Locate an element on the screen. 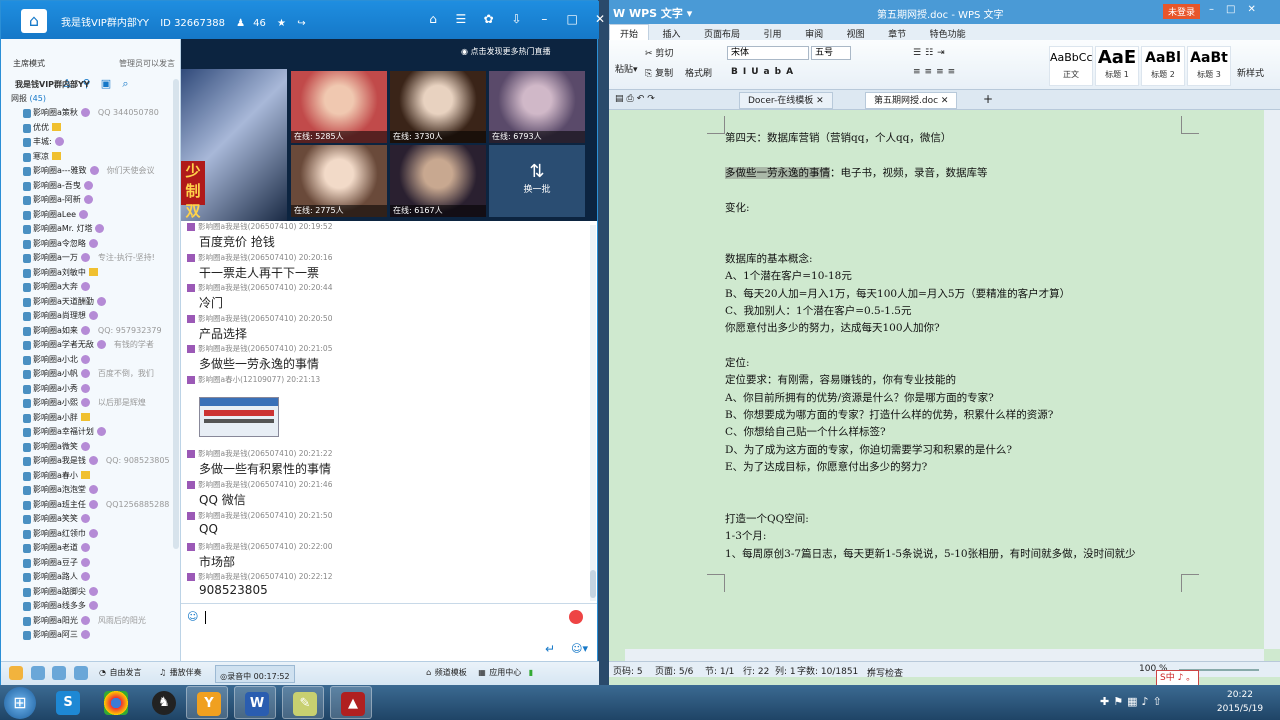 This screenshot has width=1280, height=720. member-item: 影响圈a阳光 风雨后的阳光 is located at coordinates (90, 622).